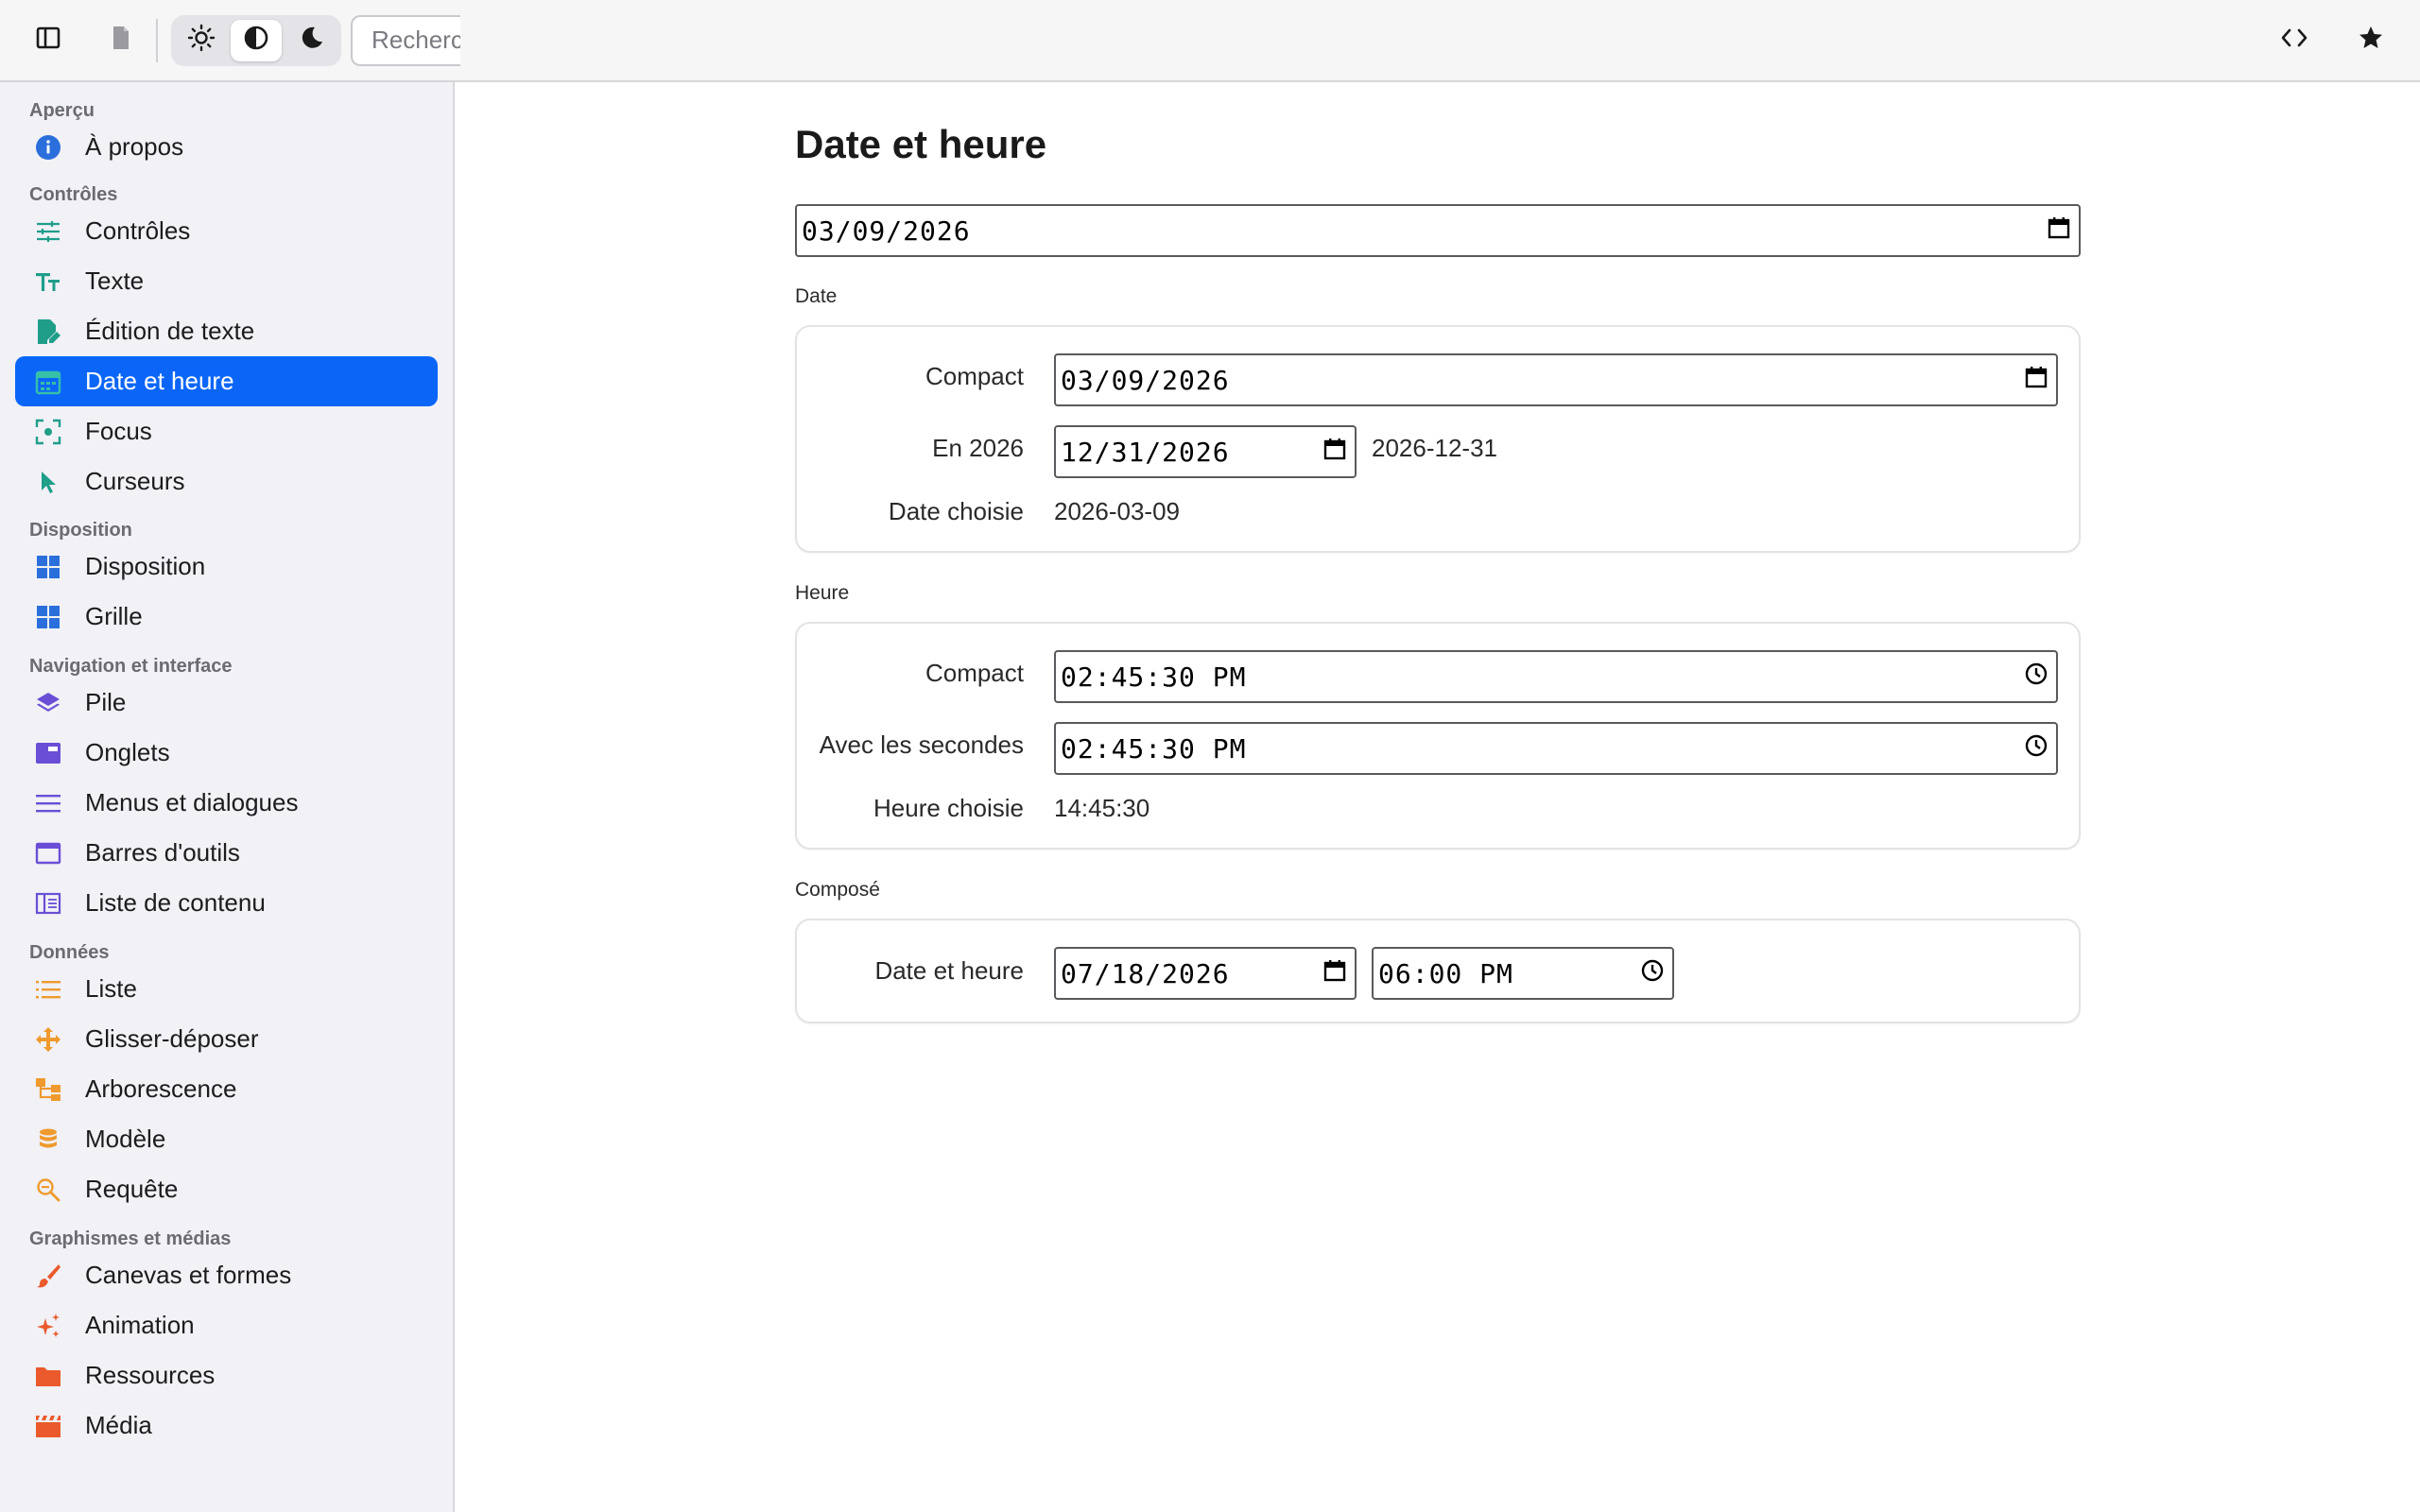  What do you see at coordinates (48, 1426) in the screenshot?
I see `clapperboard-icon` at bounding box center [48, 1426].